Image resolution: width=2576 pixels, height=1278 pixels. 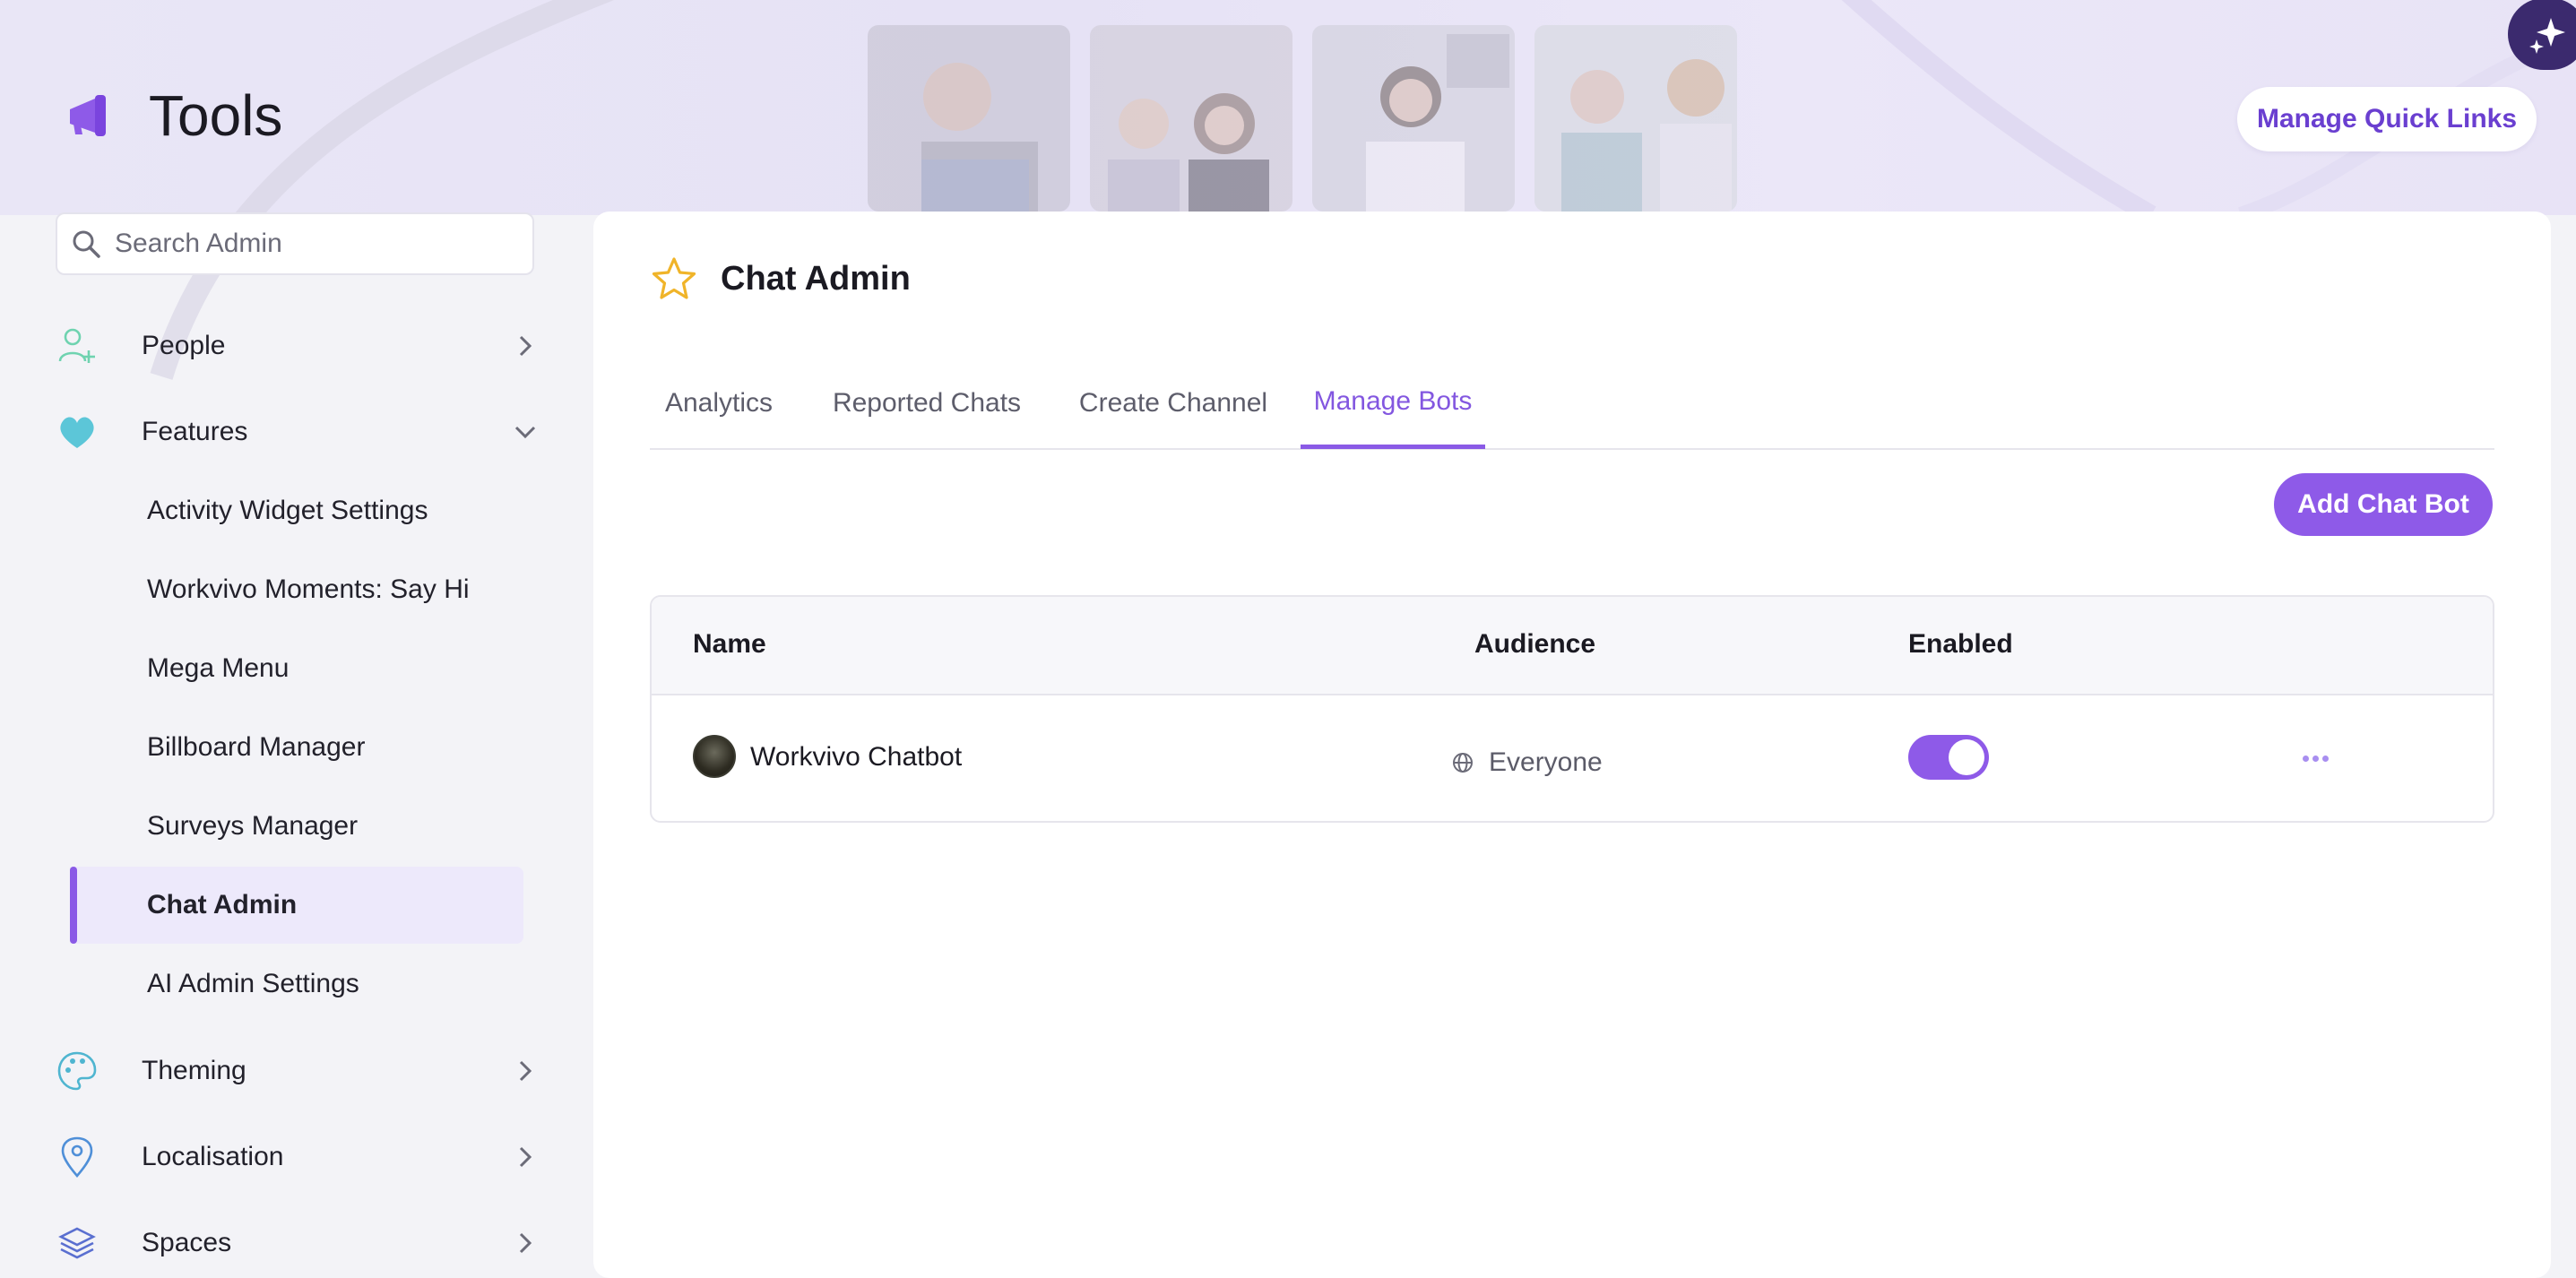 I want to click on sidebar-subitem-label: Chat Admin, so click(x=222, y=905).